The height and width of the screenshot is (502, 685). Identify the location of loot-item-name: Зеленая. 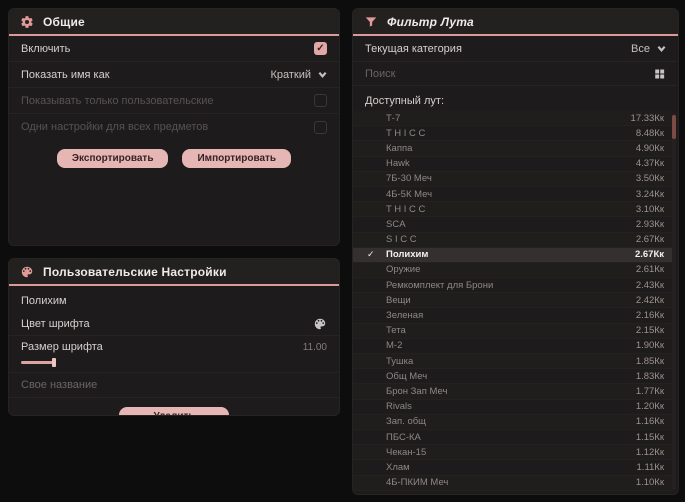
(405, 316).